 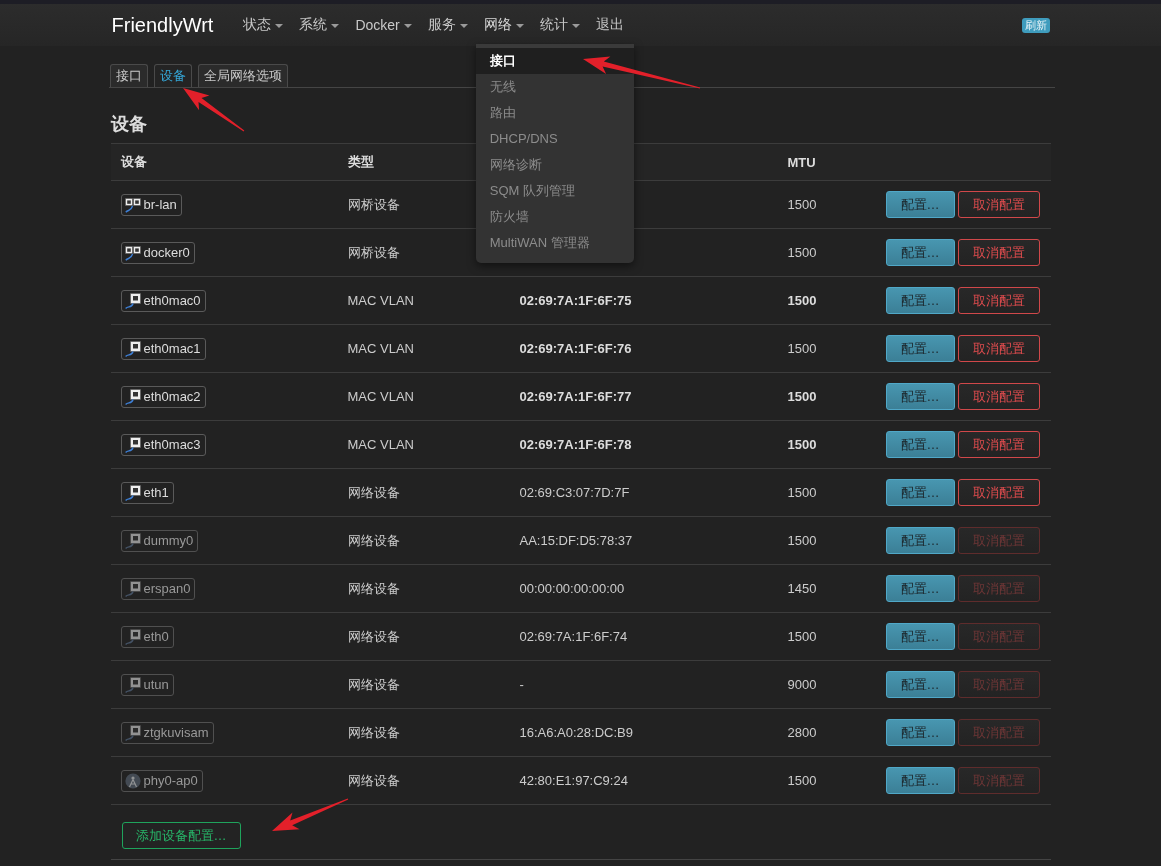 What do you see at coordinates (133, 162) in the screenshot?
I see `column-header: 设备` at bounding box center [133, 162].